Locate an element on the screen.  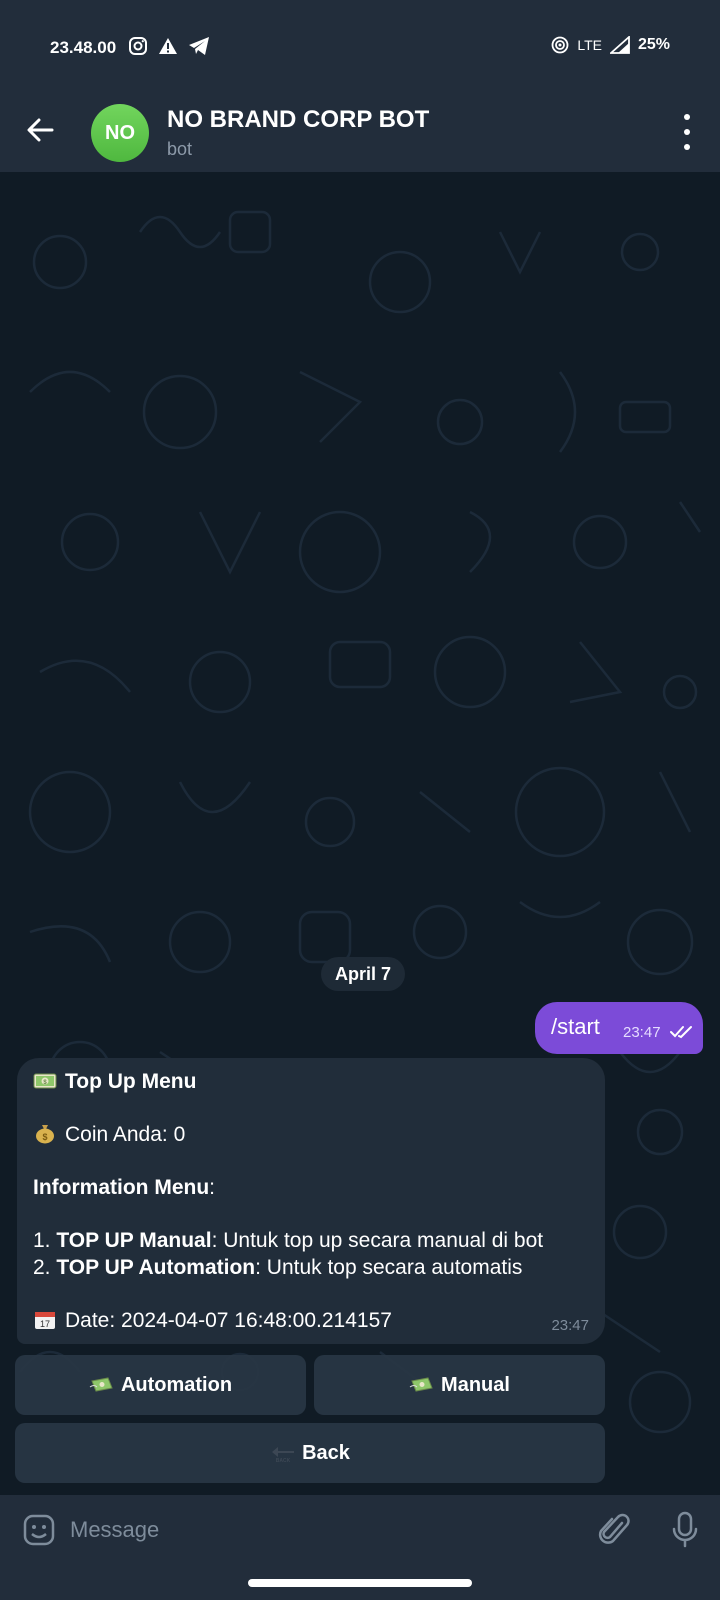
message-composer: Message is located at coordinates (360, 1531).